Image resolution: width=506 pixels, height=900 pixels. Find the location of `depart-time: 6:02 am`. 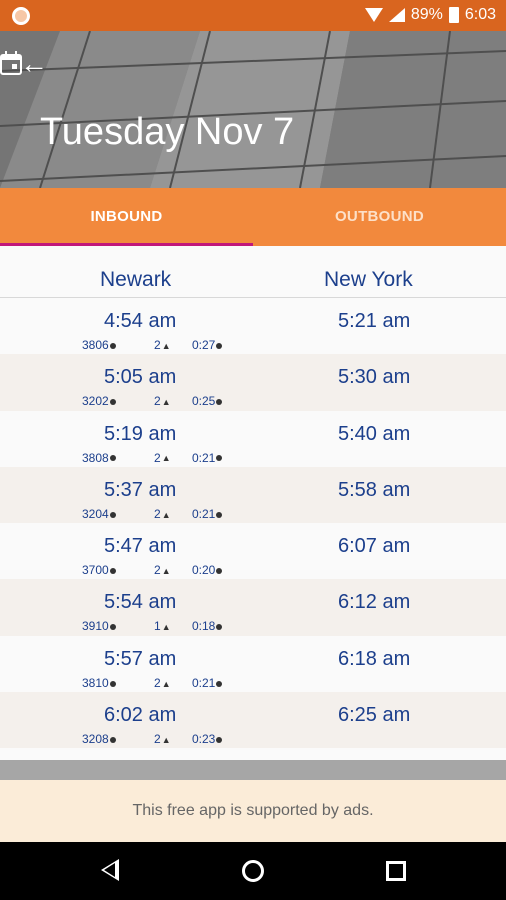

depart-time: 6:02 am is located at coordinates (140, 715).